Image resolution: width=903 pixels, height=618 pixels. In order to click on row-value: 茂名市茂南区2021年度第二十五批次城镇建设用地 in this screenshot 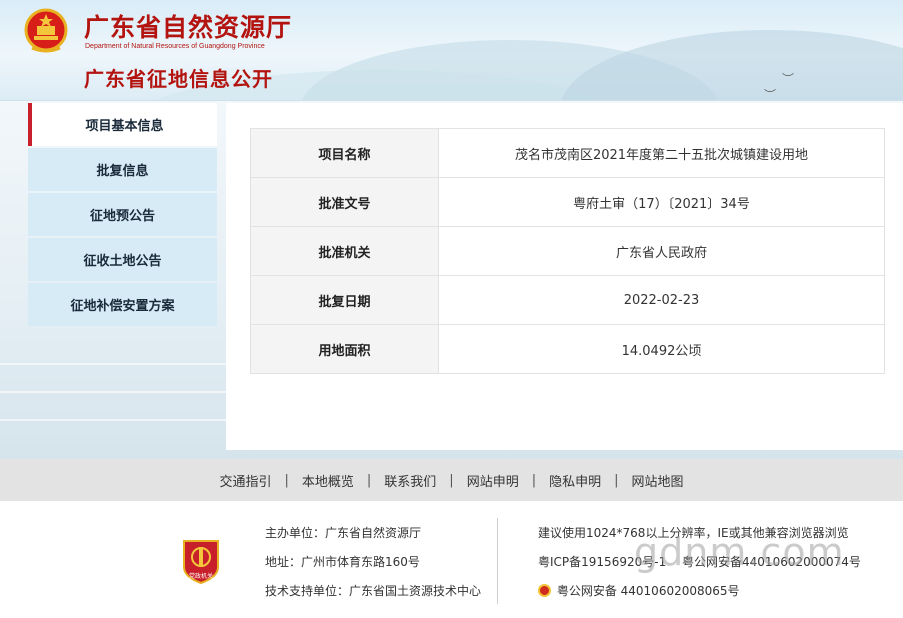, I will do `click(661, 153)`.